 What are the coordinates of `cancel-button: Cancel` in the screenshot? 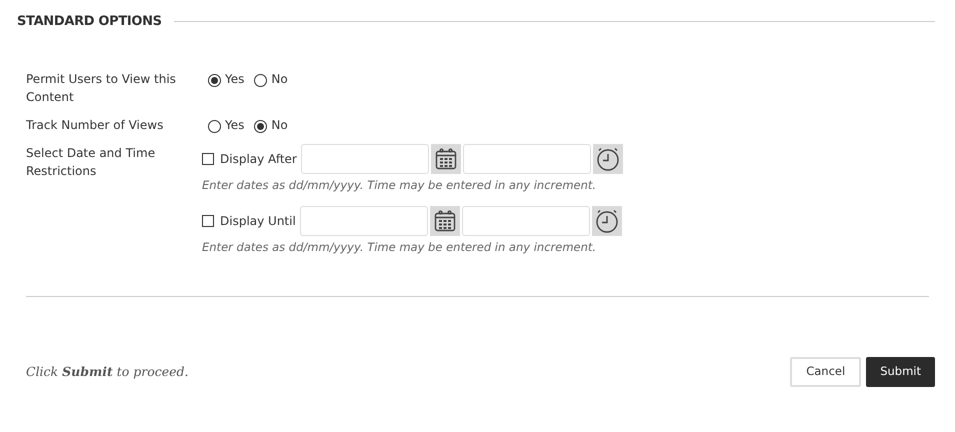 It's located at (826, 372).